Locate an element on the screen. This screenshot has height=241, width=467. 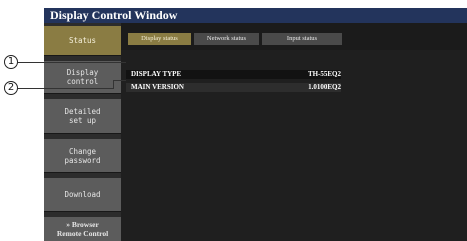
info-row-main-version: MAIN VERSION 1.0100EQ2 is located at coordinates (233, 87).